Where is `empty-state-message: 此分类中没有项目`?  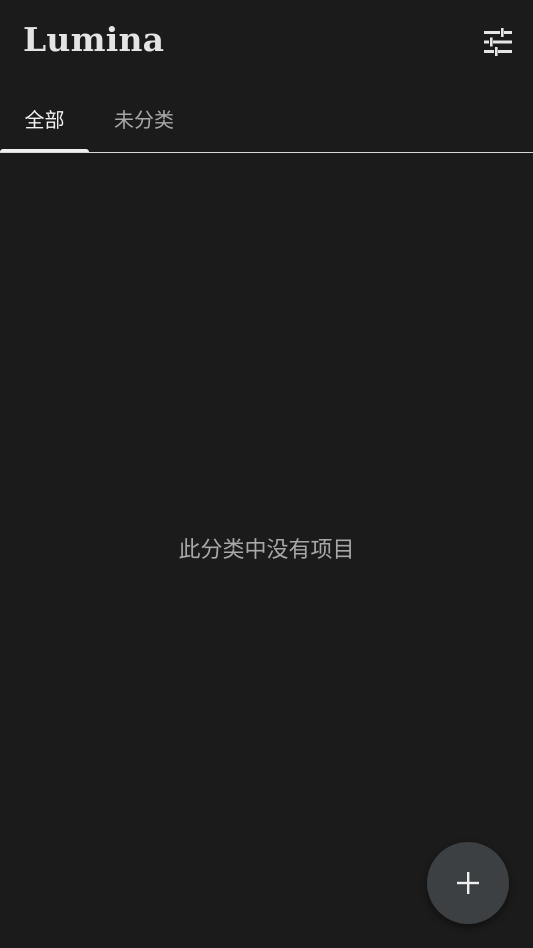
empty-state-message: 此分类中没有项目 is located at coordinates (266, 550).